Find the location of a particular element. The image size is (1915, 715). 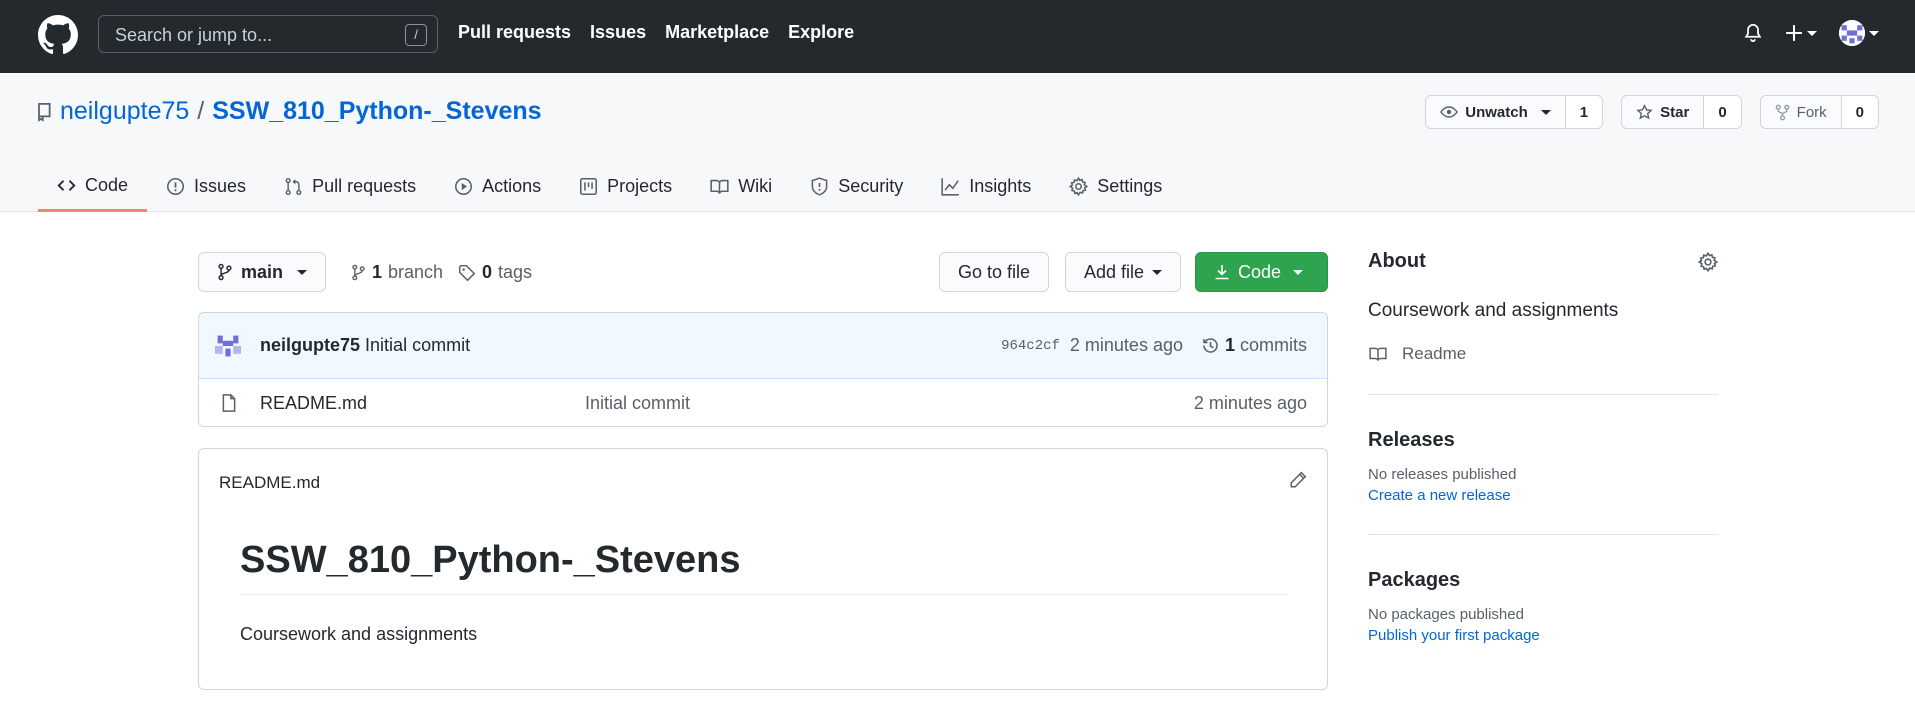

create-new-dropdown is located at coordinates (1801, 33).